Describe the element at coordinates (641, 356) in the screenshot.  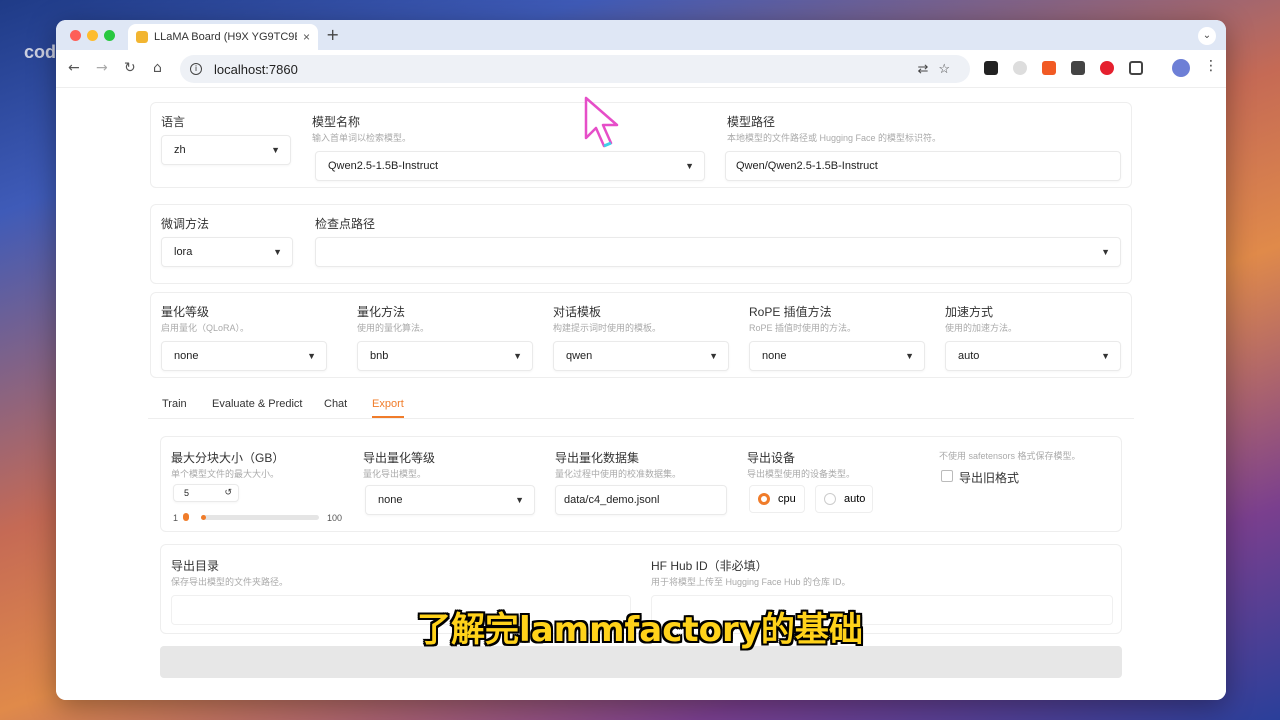
I see `template-select: qwen ▼` at that location.